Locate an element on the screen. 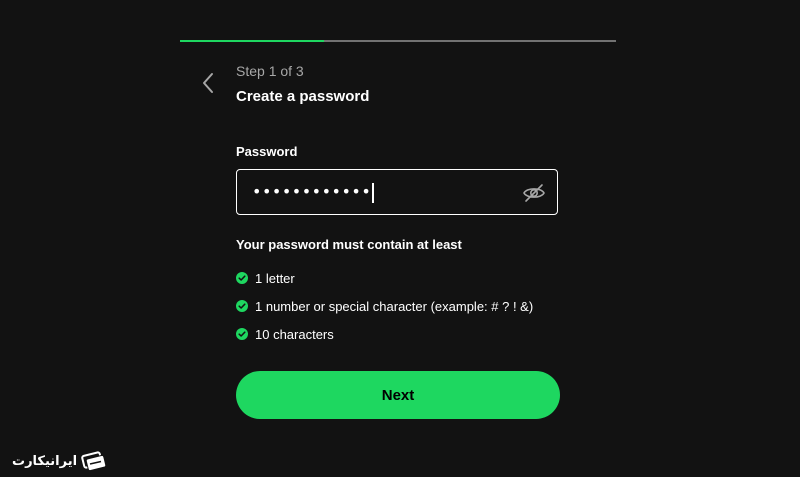  chevron-left-icon is located at coordinates (208, 83).